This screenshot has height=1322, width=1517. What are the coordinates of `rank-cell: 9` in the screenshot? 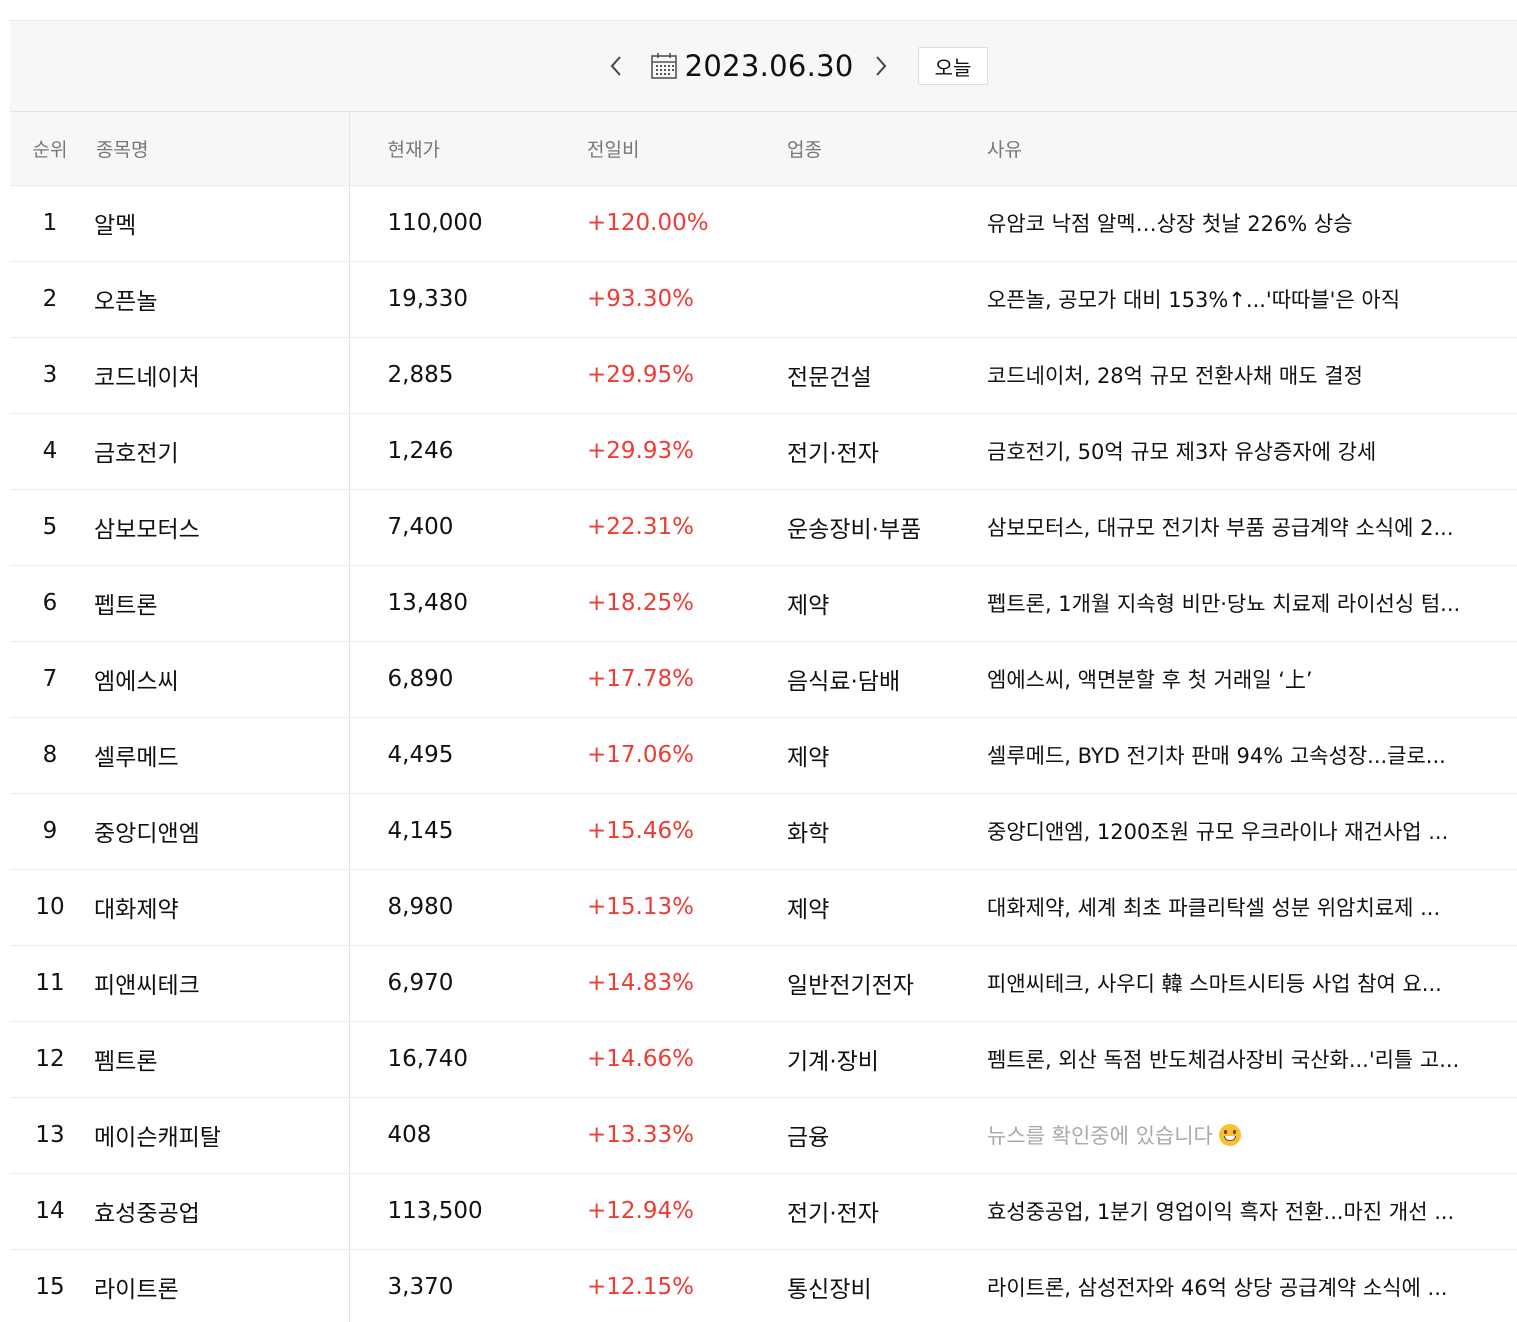 It's located at (50, 831).